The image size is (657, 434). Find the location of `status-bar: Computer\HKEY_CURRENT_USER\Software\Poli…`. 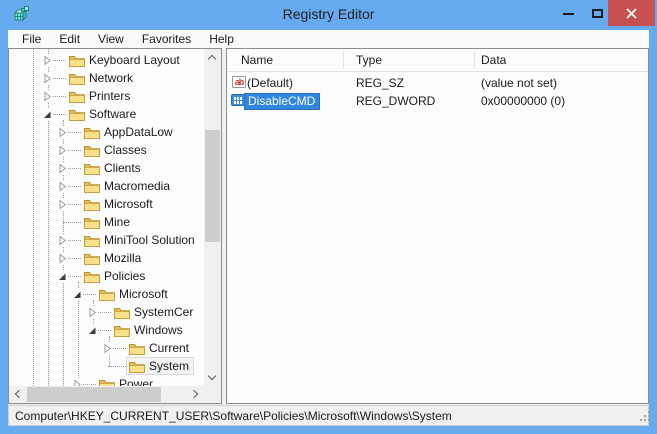

status-bar: Computer\HKEY_CURRENT_USER\Software\Poli… is located at coordinates (328, 415).